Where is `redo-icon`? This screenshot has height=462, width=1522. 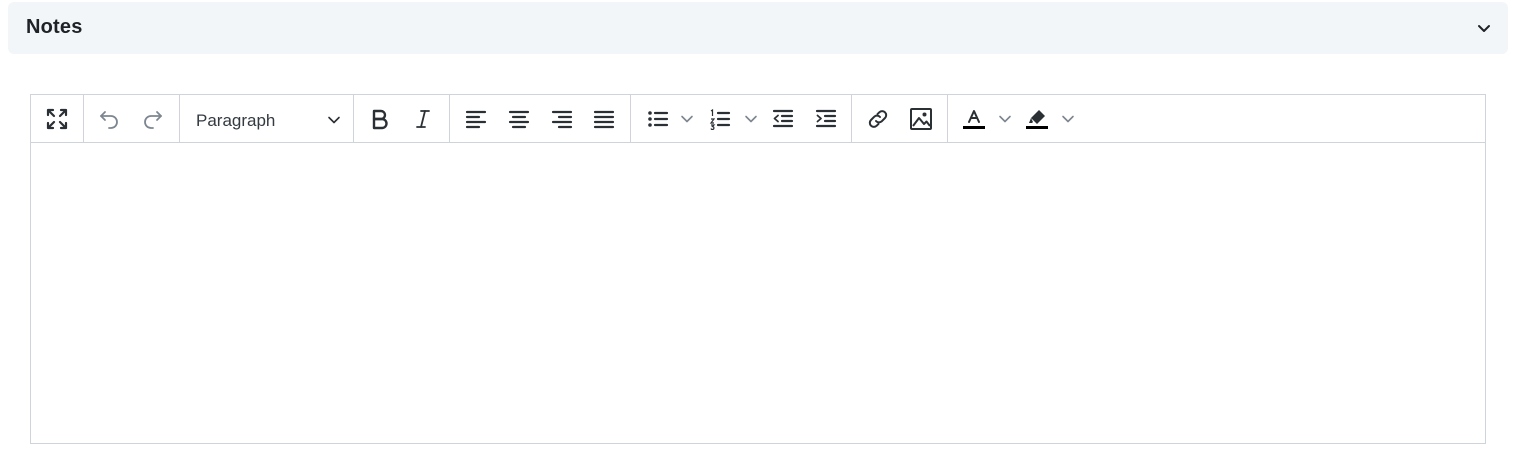 redo-icon is located at coordinates (153, 119).